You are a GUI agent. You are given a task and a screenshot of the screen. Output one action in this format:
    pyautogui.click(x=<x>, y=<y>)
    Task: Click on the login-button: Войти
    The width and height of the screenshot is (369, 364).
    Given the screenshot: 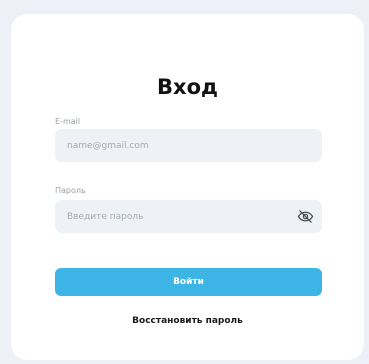 What is the action you would take?
    pyautogui.click(x=188, y=282)
    